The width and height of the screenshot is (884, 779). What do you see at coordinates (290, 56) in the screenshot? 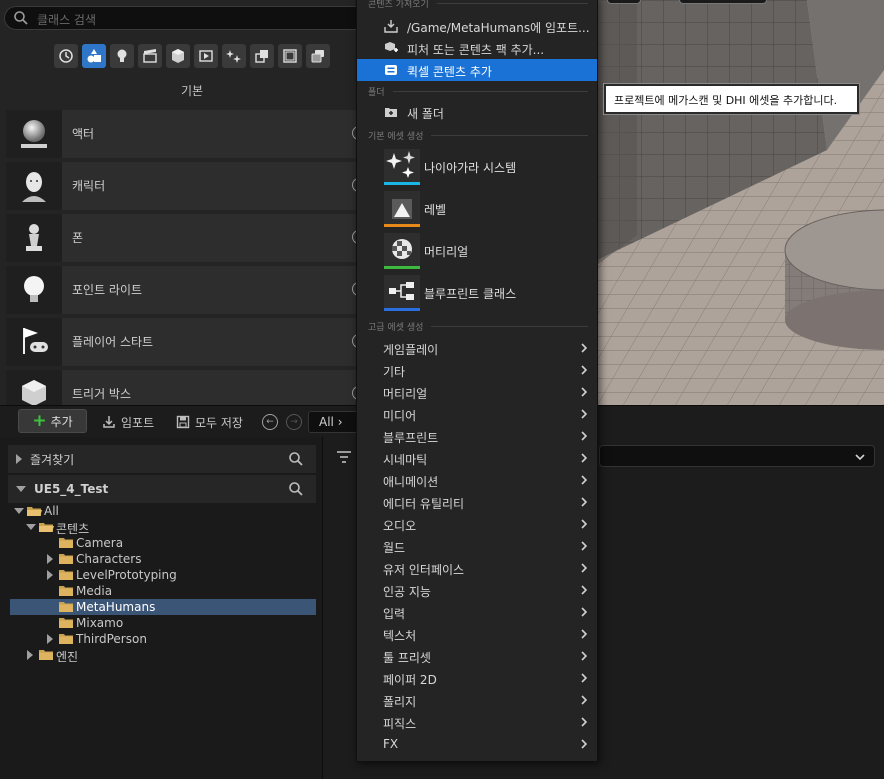
I see `category-tab-panel` at bounding box center [290, 56].